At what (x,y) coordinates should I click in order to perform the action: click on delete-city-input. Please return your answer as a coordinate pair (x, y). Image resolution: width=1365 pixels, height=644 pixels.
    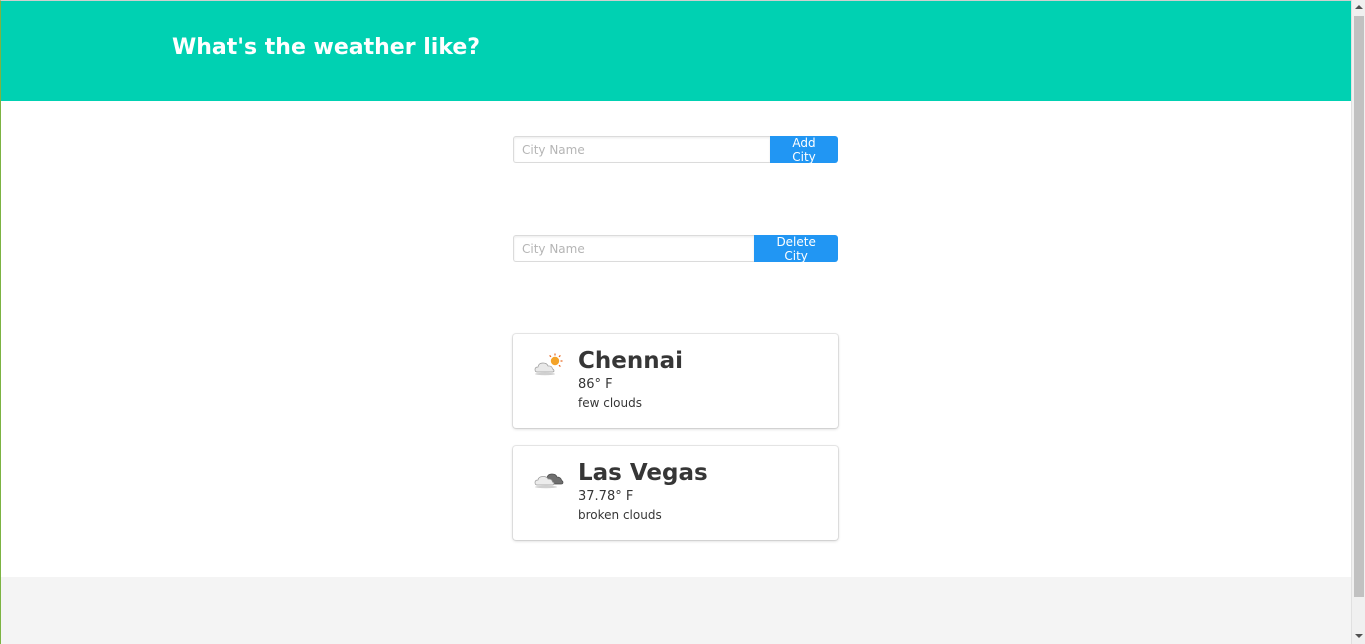
    Looking at the image, I should click on (634, 248).